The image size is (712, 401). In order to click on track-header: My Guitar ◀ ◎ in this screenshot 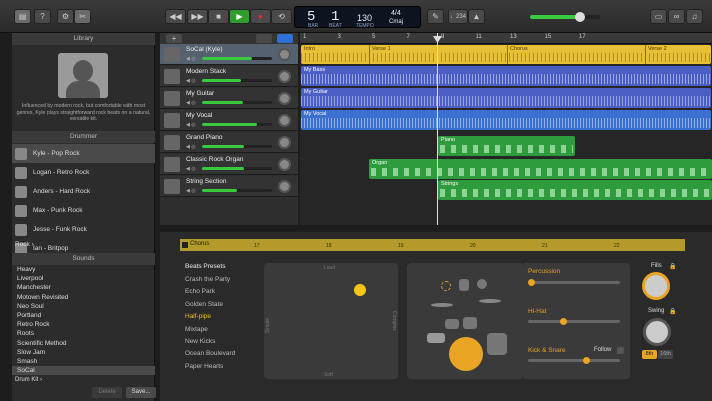, I will do `click(229, 98)`.